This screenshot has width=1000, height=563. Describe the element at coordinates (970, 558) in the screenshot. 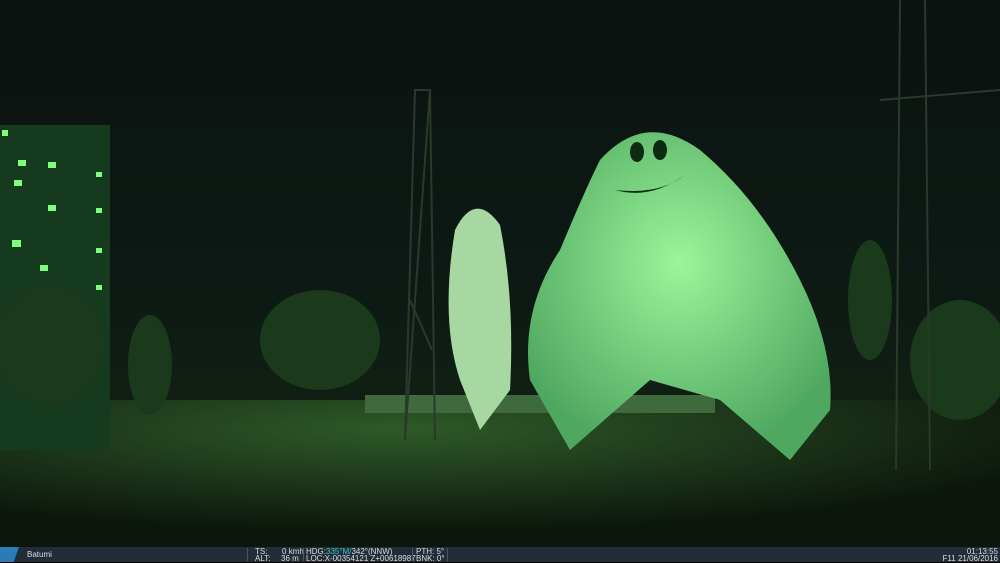

I see `clock-date: F11 21/06/2016` at that location.